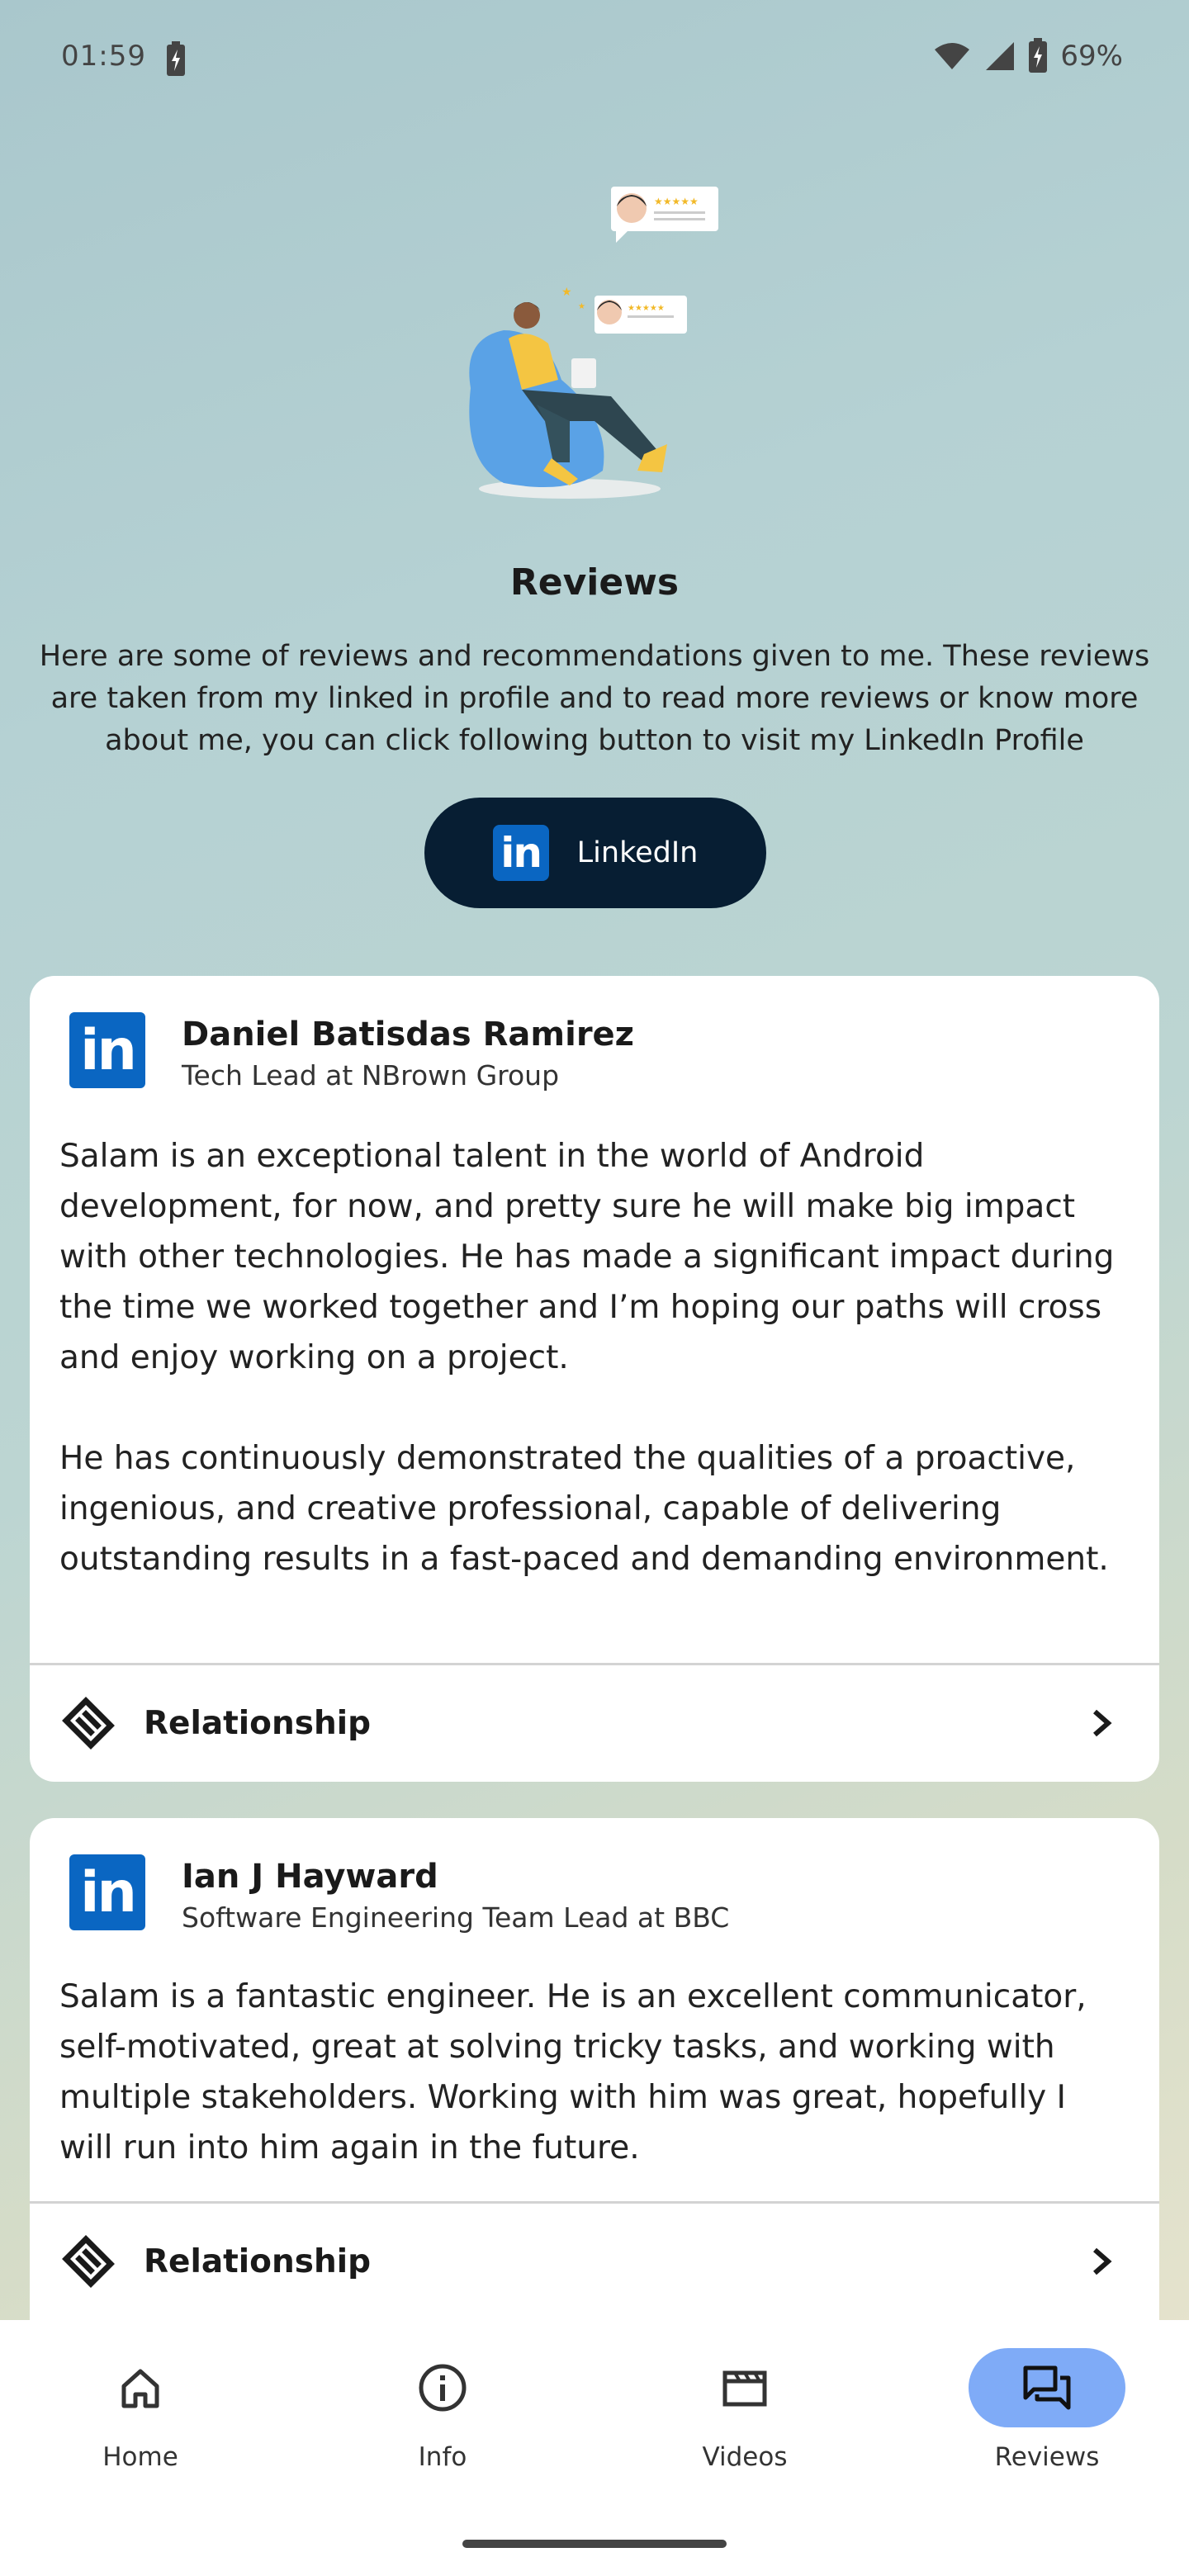 Image resolution: width=1189 pixels, height=2576 pixels. What do you see at coordinates (140, 2388) in the screenshot?
I see `home-icon` at bounding box center [140, 2388].